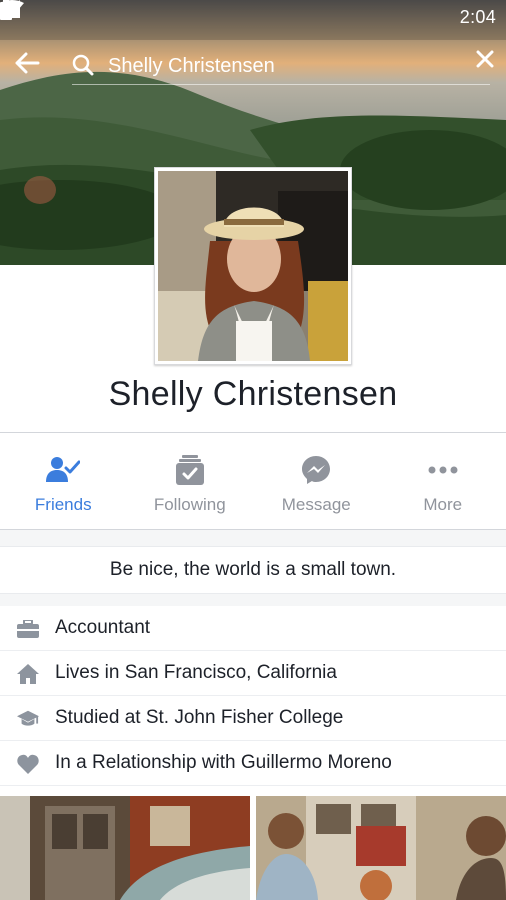 The image size is (506, 900). I want to click on graduation-cap-icon, so click(28, 719).